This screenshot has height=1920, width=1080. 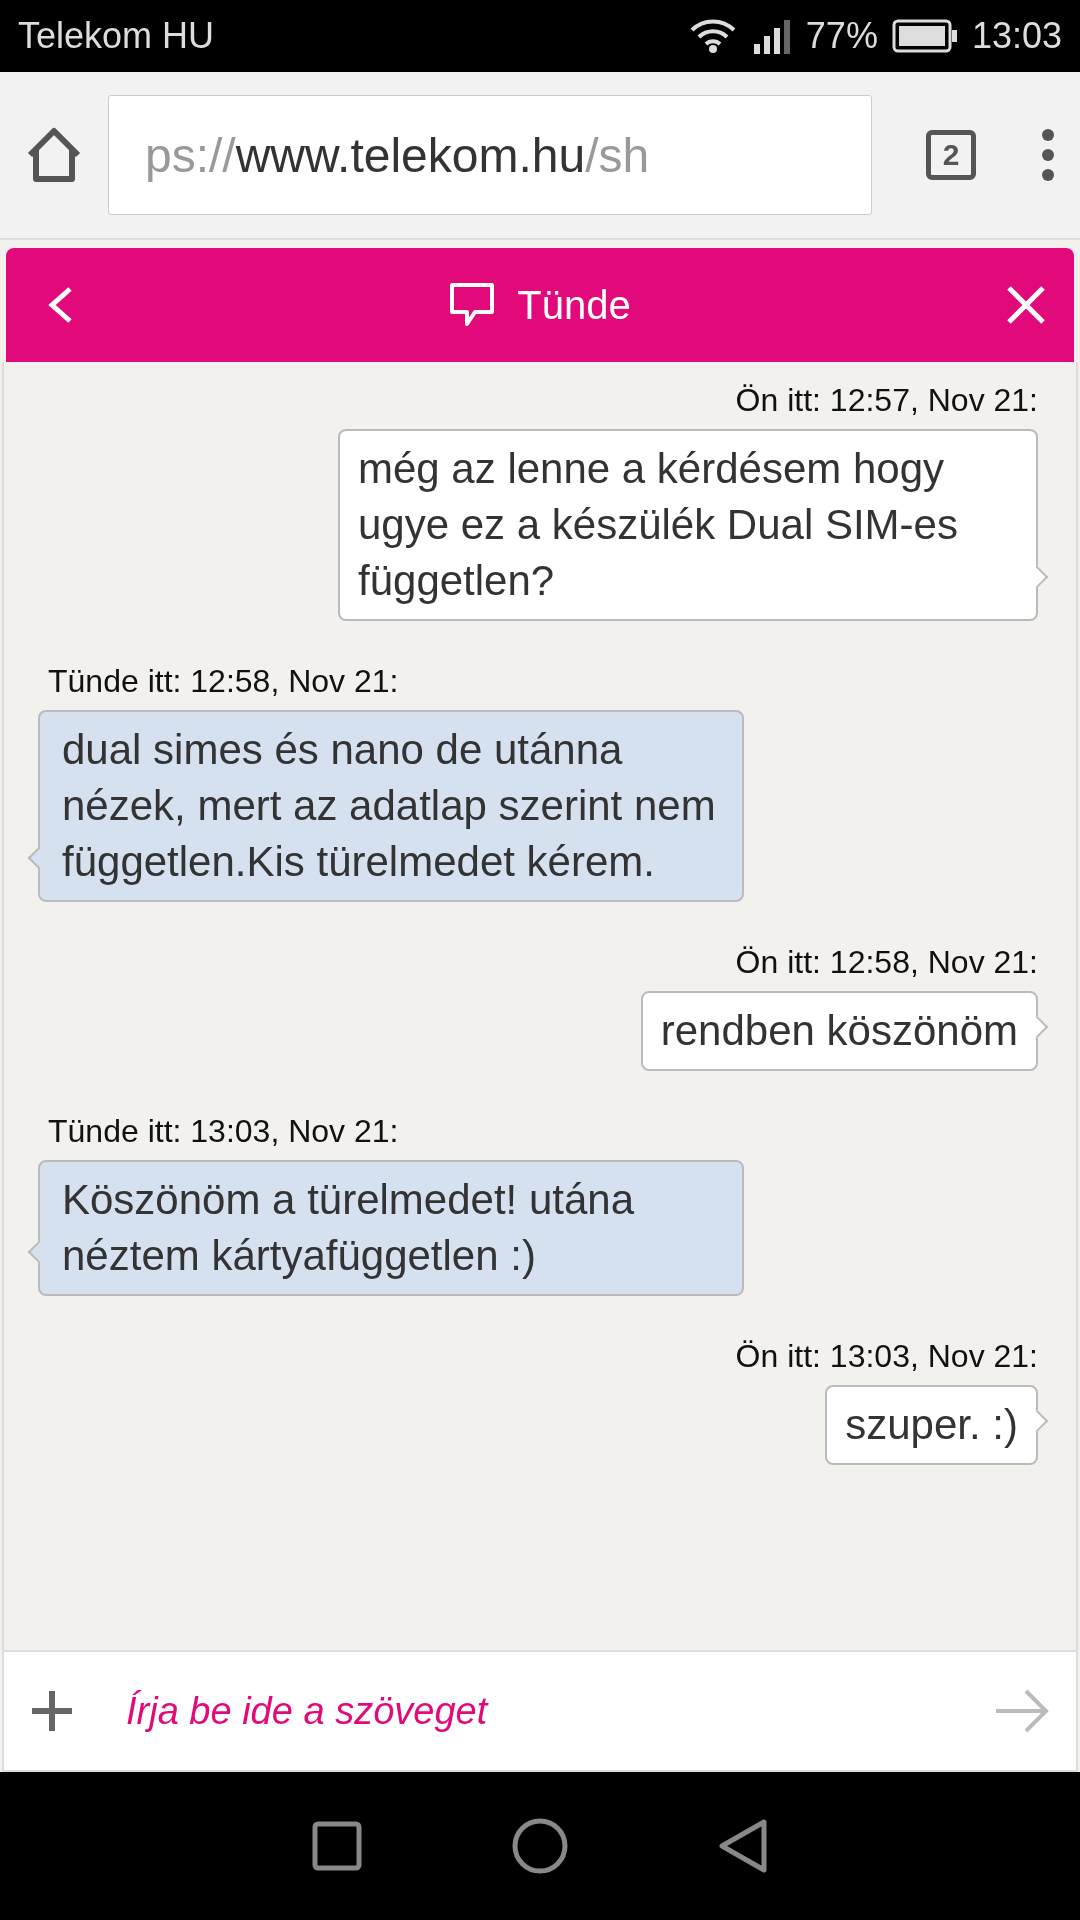 I want to click on home-circle-icon, so click(x=540, y=1846).